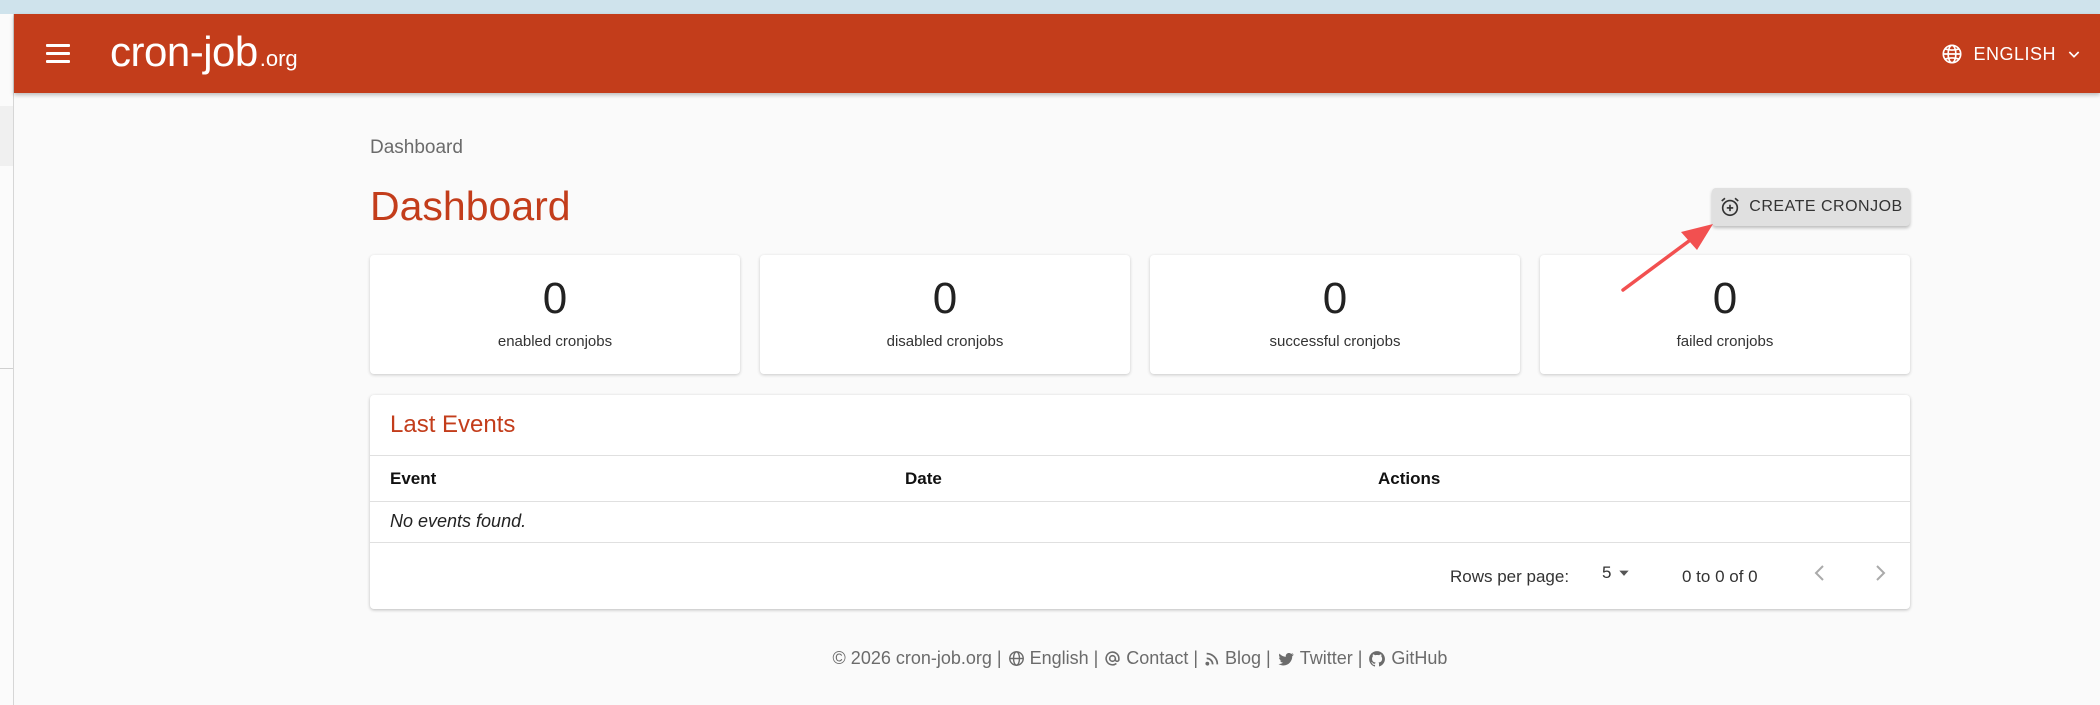 The image size is (2100, 705). Describe the element at coordinates (7, 359) in the screenshot. I see `left-edge-panel` at that location.